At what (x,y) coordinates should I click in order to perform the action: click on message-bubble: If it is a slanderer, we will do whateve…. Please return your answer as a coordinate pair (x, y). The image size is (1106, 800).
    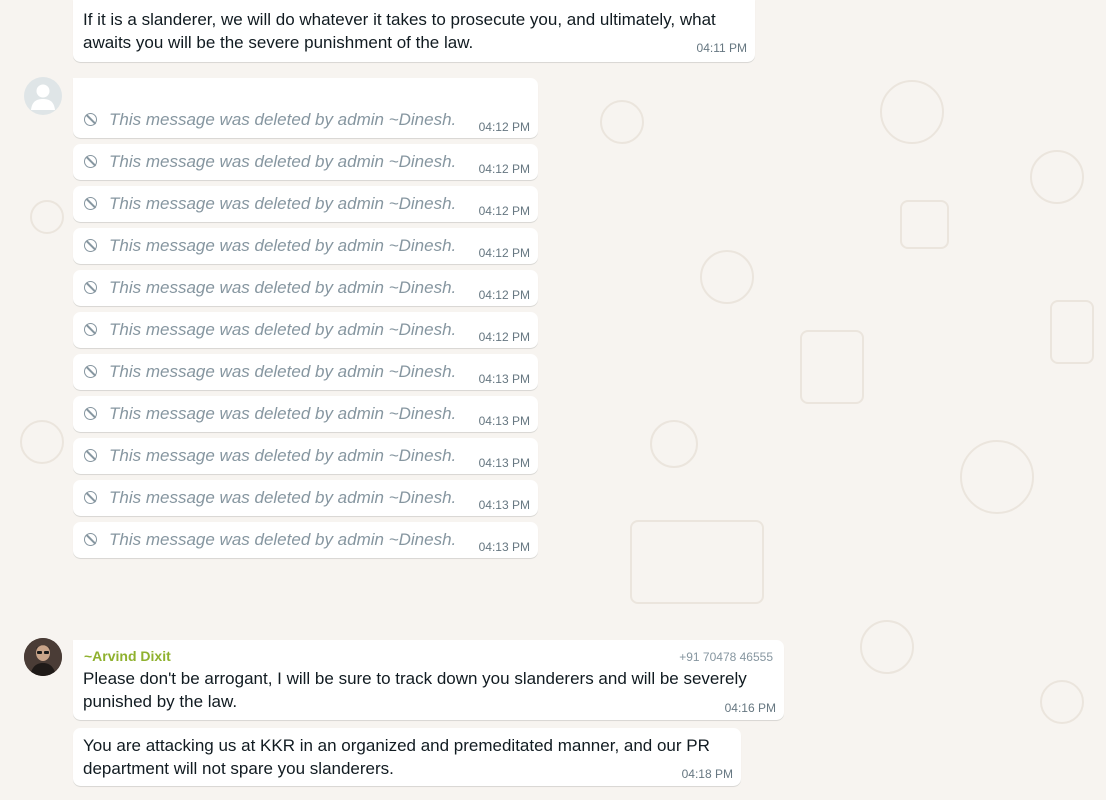
    Looking at the image, I should click on (414, 31).